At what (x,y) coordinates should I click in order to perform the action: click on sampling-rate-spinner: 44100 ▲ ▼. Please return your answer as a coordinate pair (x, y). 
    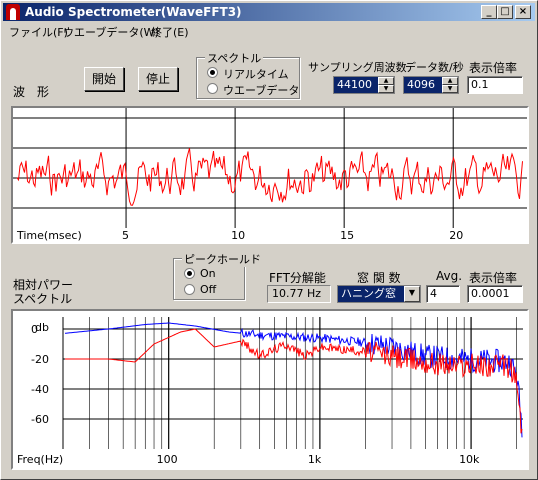
    Looking at the image, I should click on (364, 85).